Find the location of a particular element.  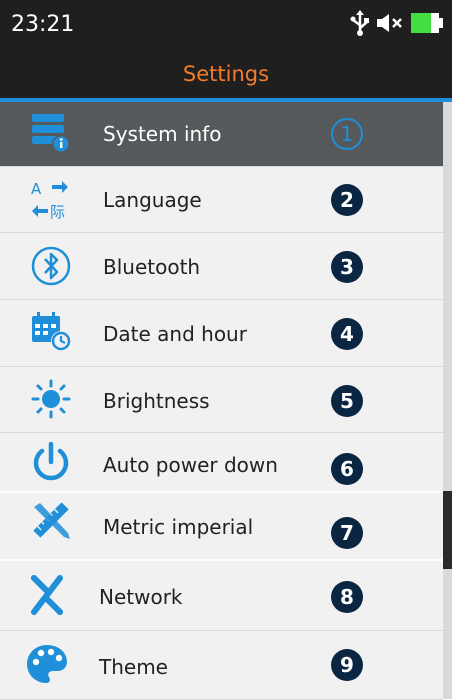

item-number-badge: 5 is located at coordinates (347, 401).